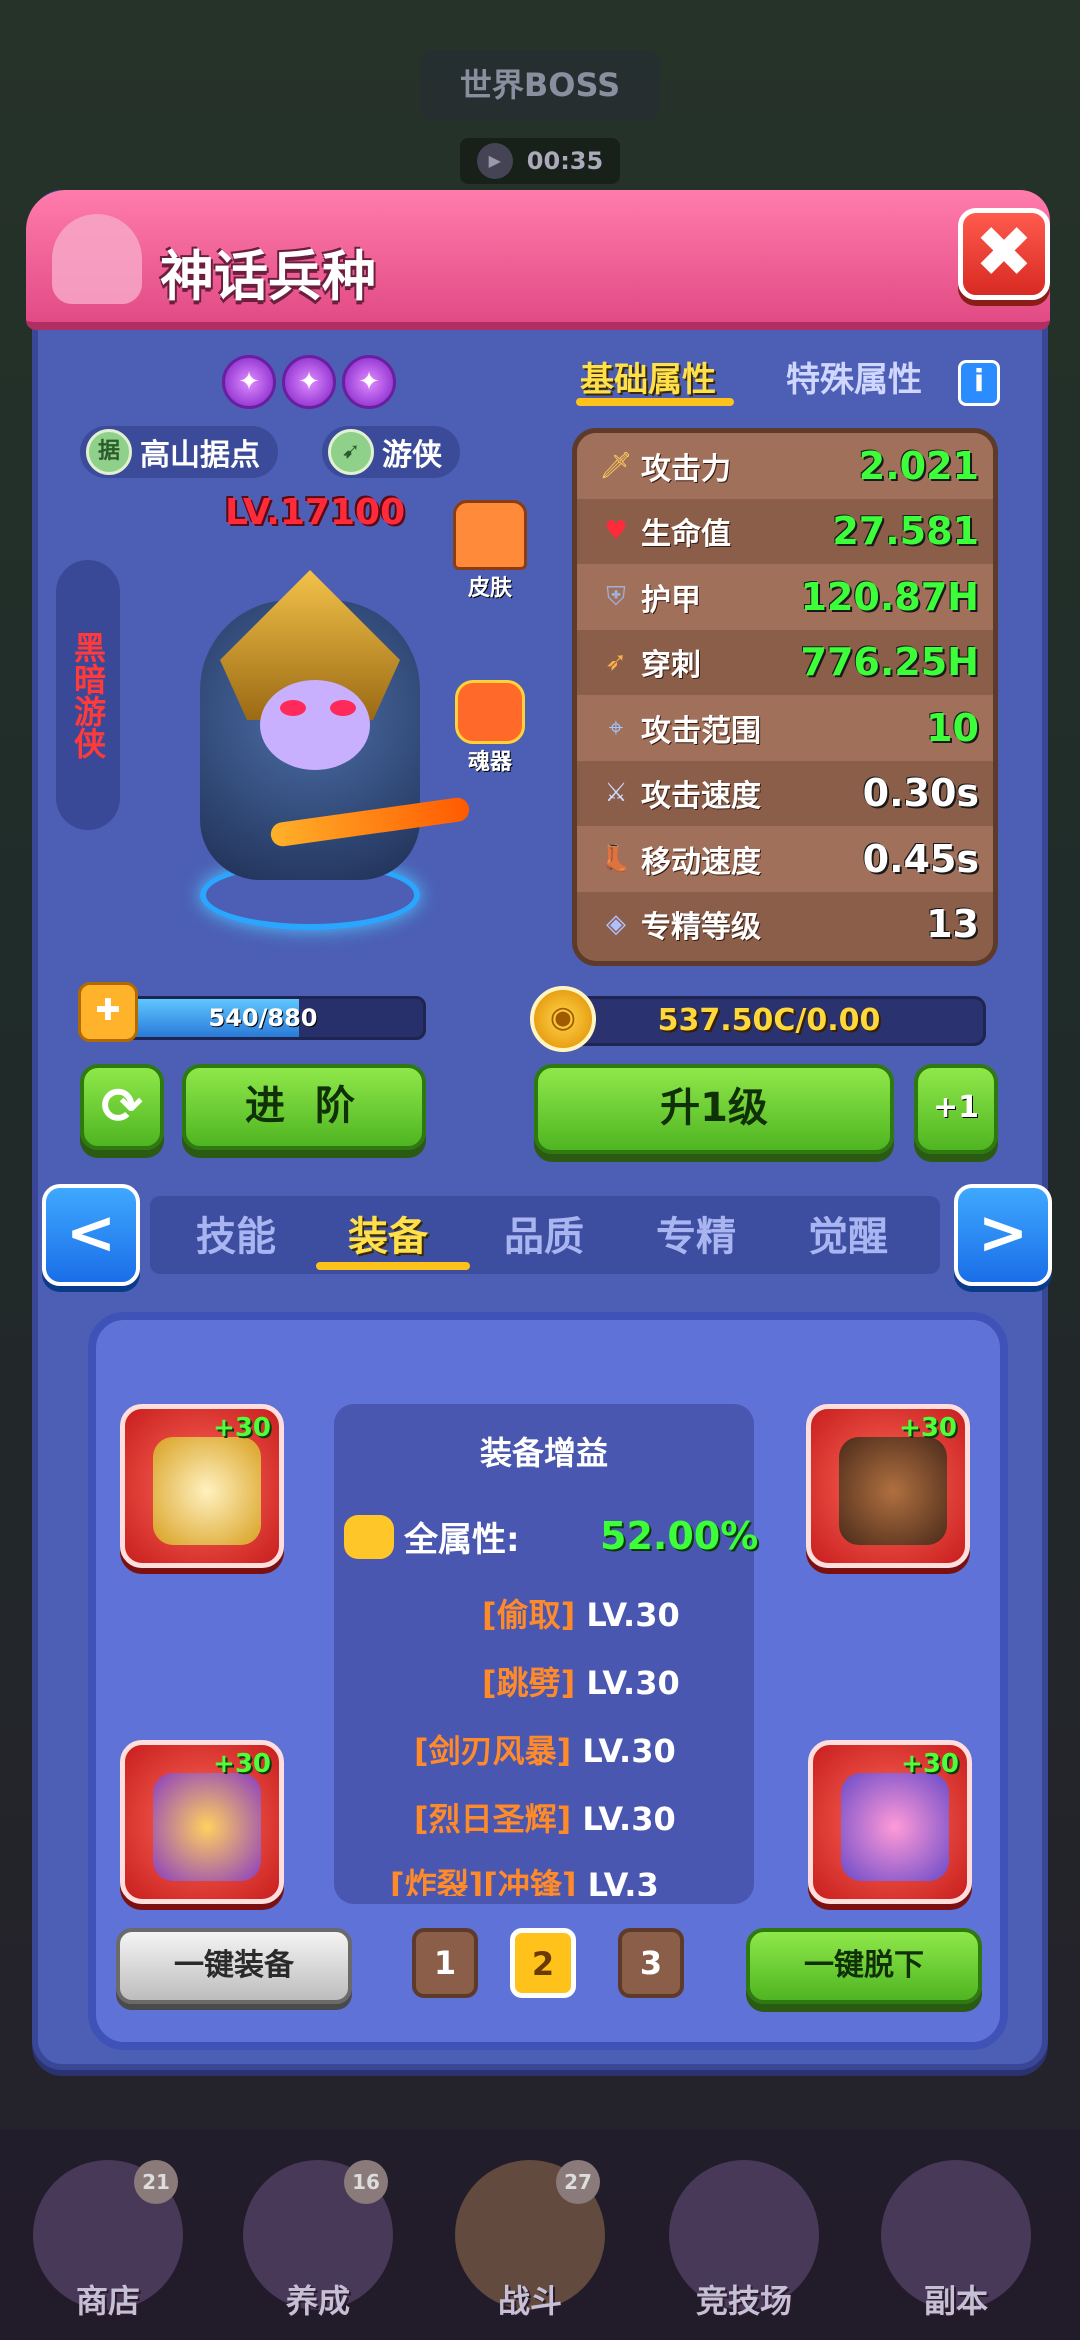  Describe the element at coordinates (686, 535) in the screenshot. I see `stat-label: 生命值` at that location.